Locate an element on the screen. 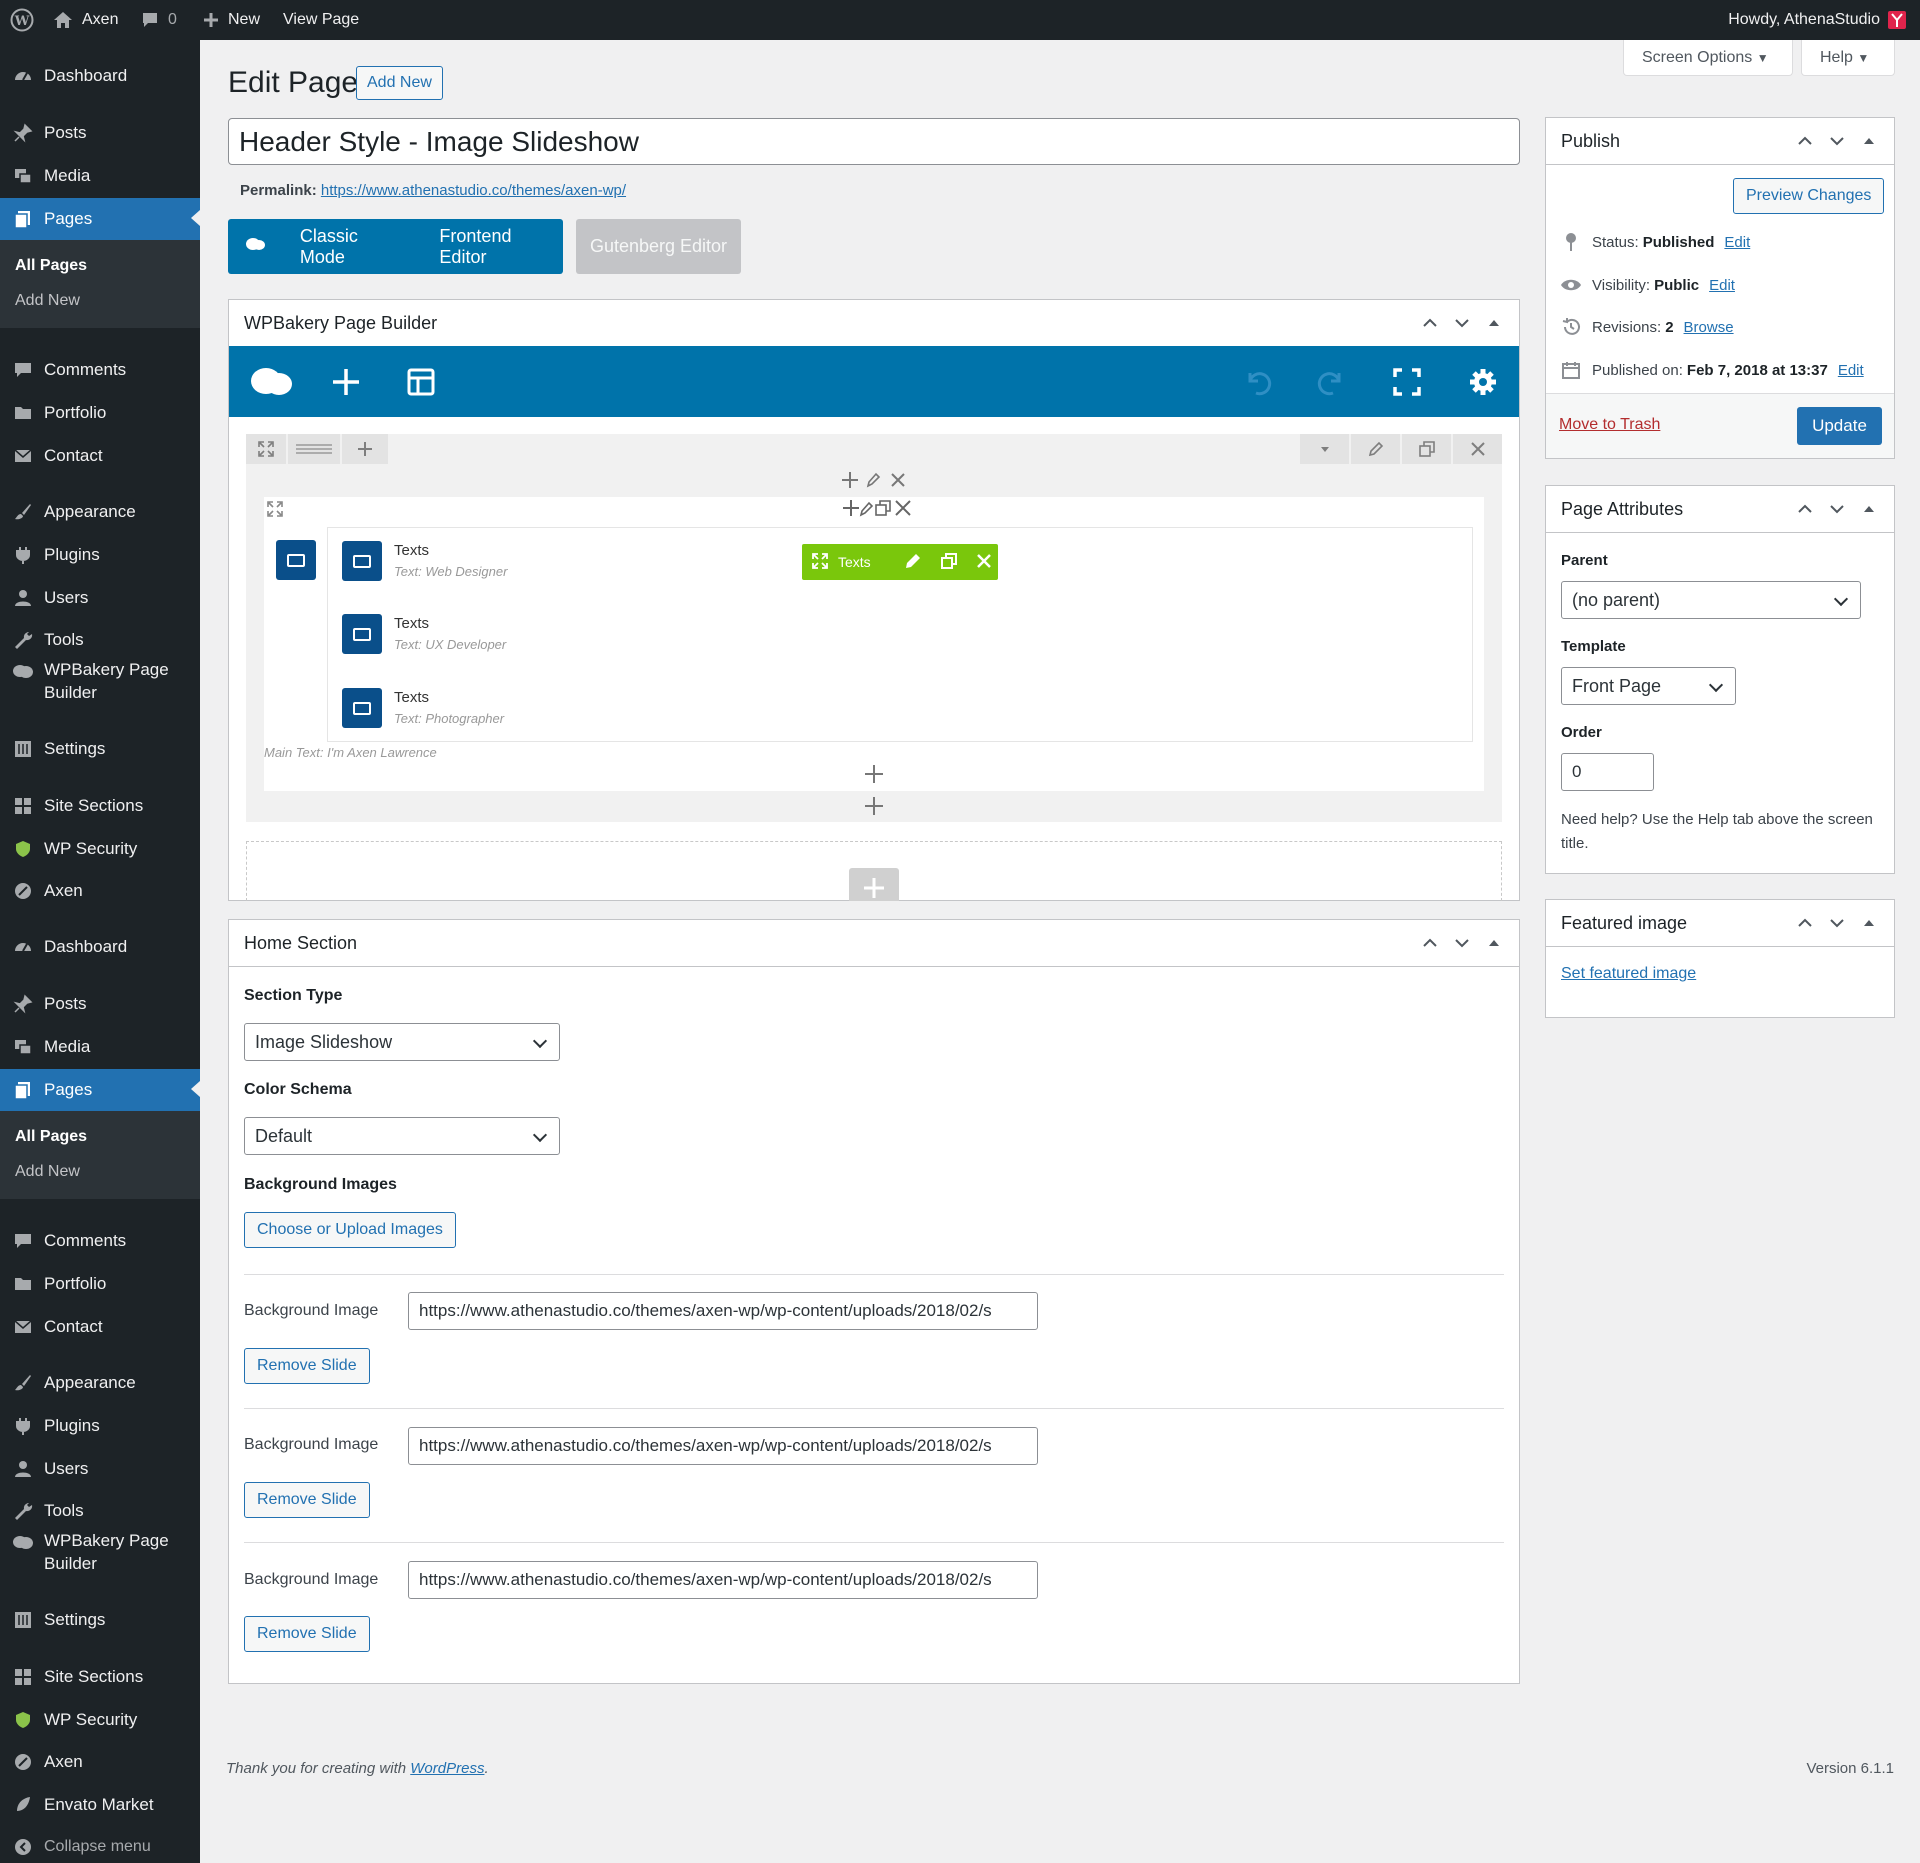 This screenshot has width=1920, height=1863. add-element-icon is located at coordinates (346, 382).